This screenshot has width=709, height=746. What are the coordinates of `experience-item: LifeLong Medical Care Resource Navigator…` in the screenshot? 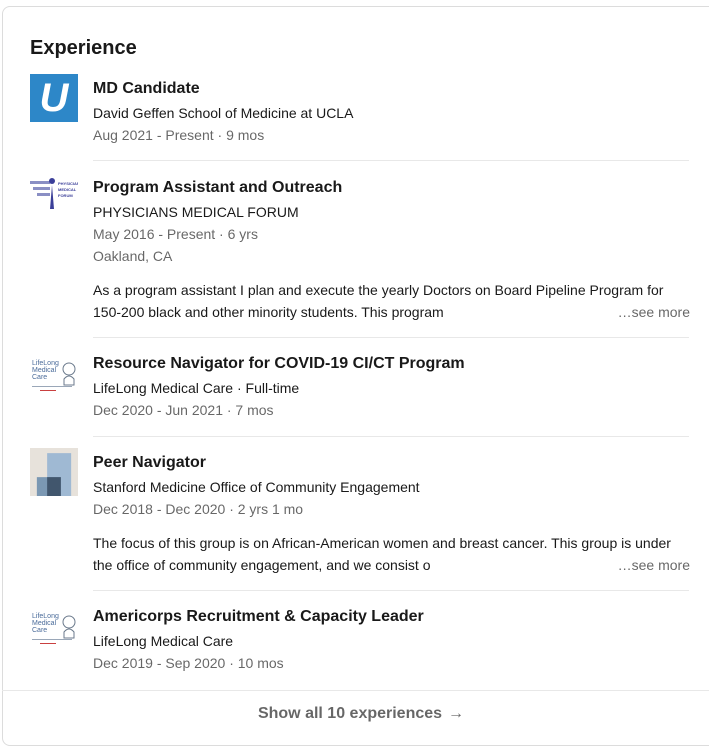 It's located at (360, 389).